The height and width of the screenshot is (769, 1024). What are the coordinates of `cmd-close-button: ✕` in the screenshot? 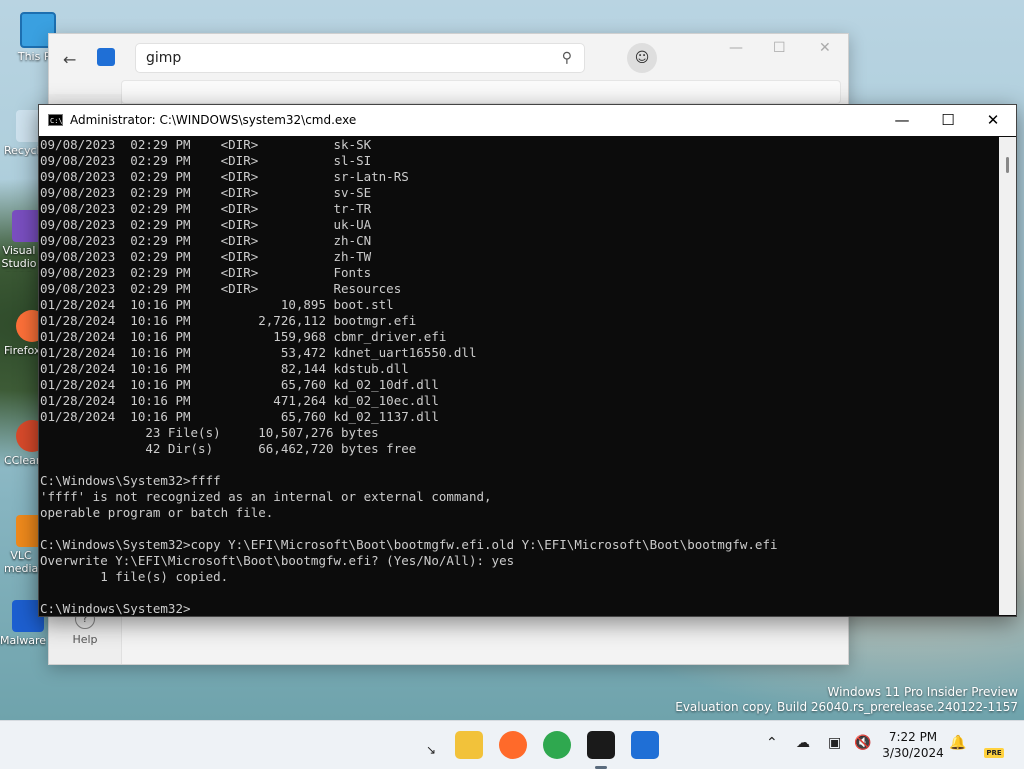 It's located at (993, 120).